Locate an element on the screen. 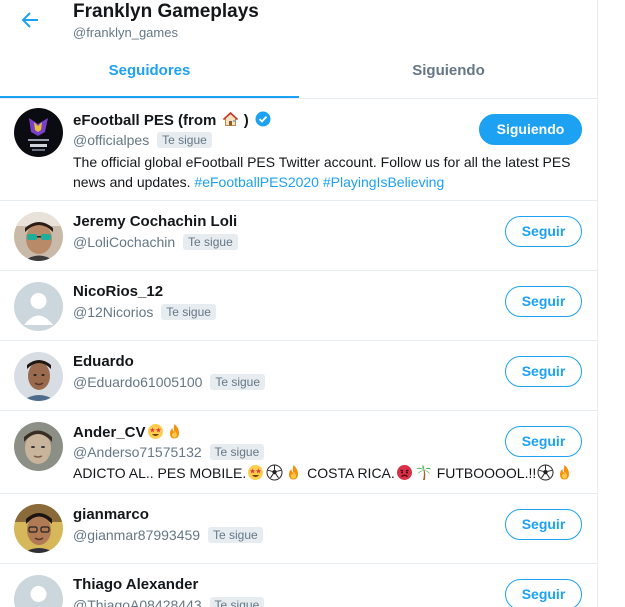 This screenshot has height=607, width=625. user-handle: @officialpes is located at coordinates (111, 140).